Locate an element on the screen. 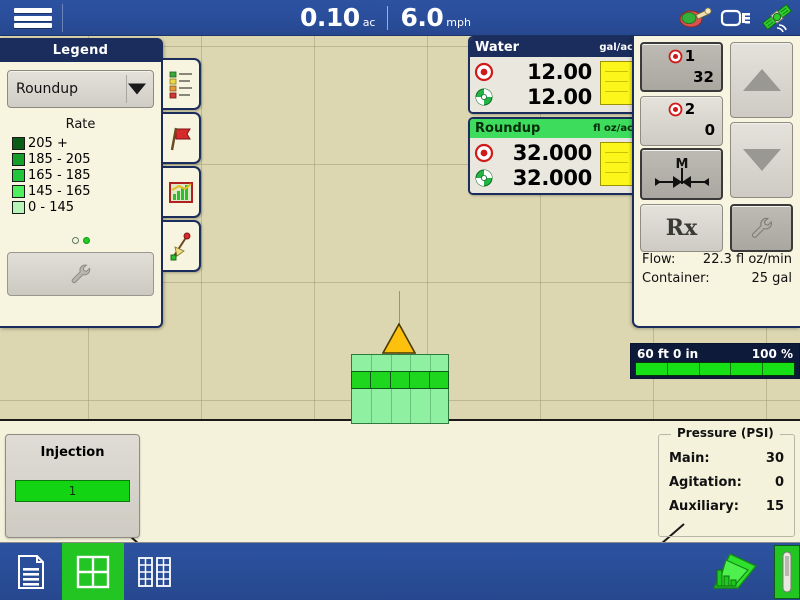 This screenshot has height=600, width=800. section-status-bar is located at coordinates (715, 369).